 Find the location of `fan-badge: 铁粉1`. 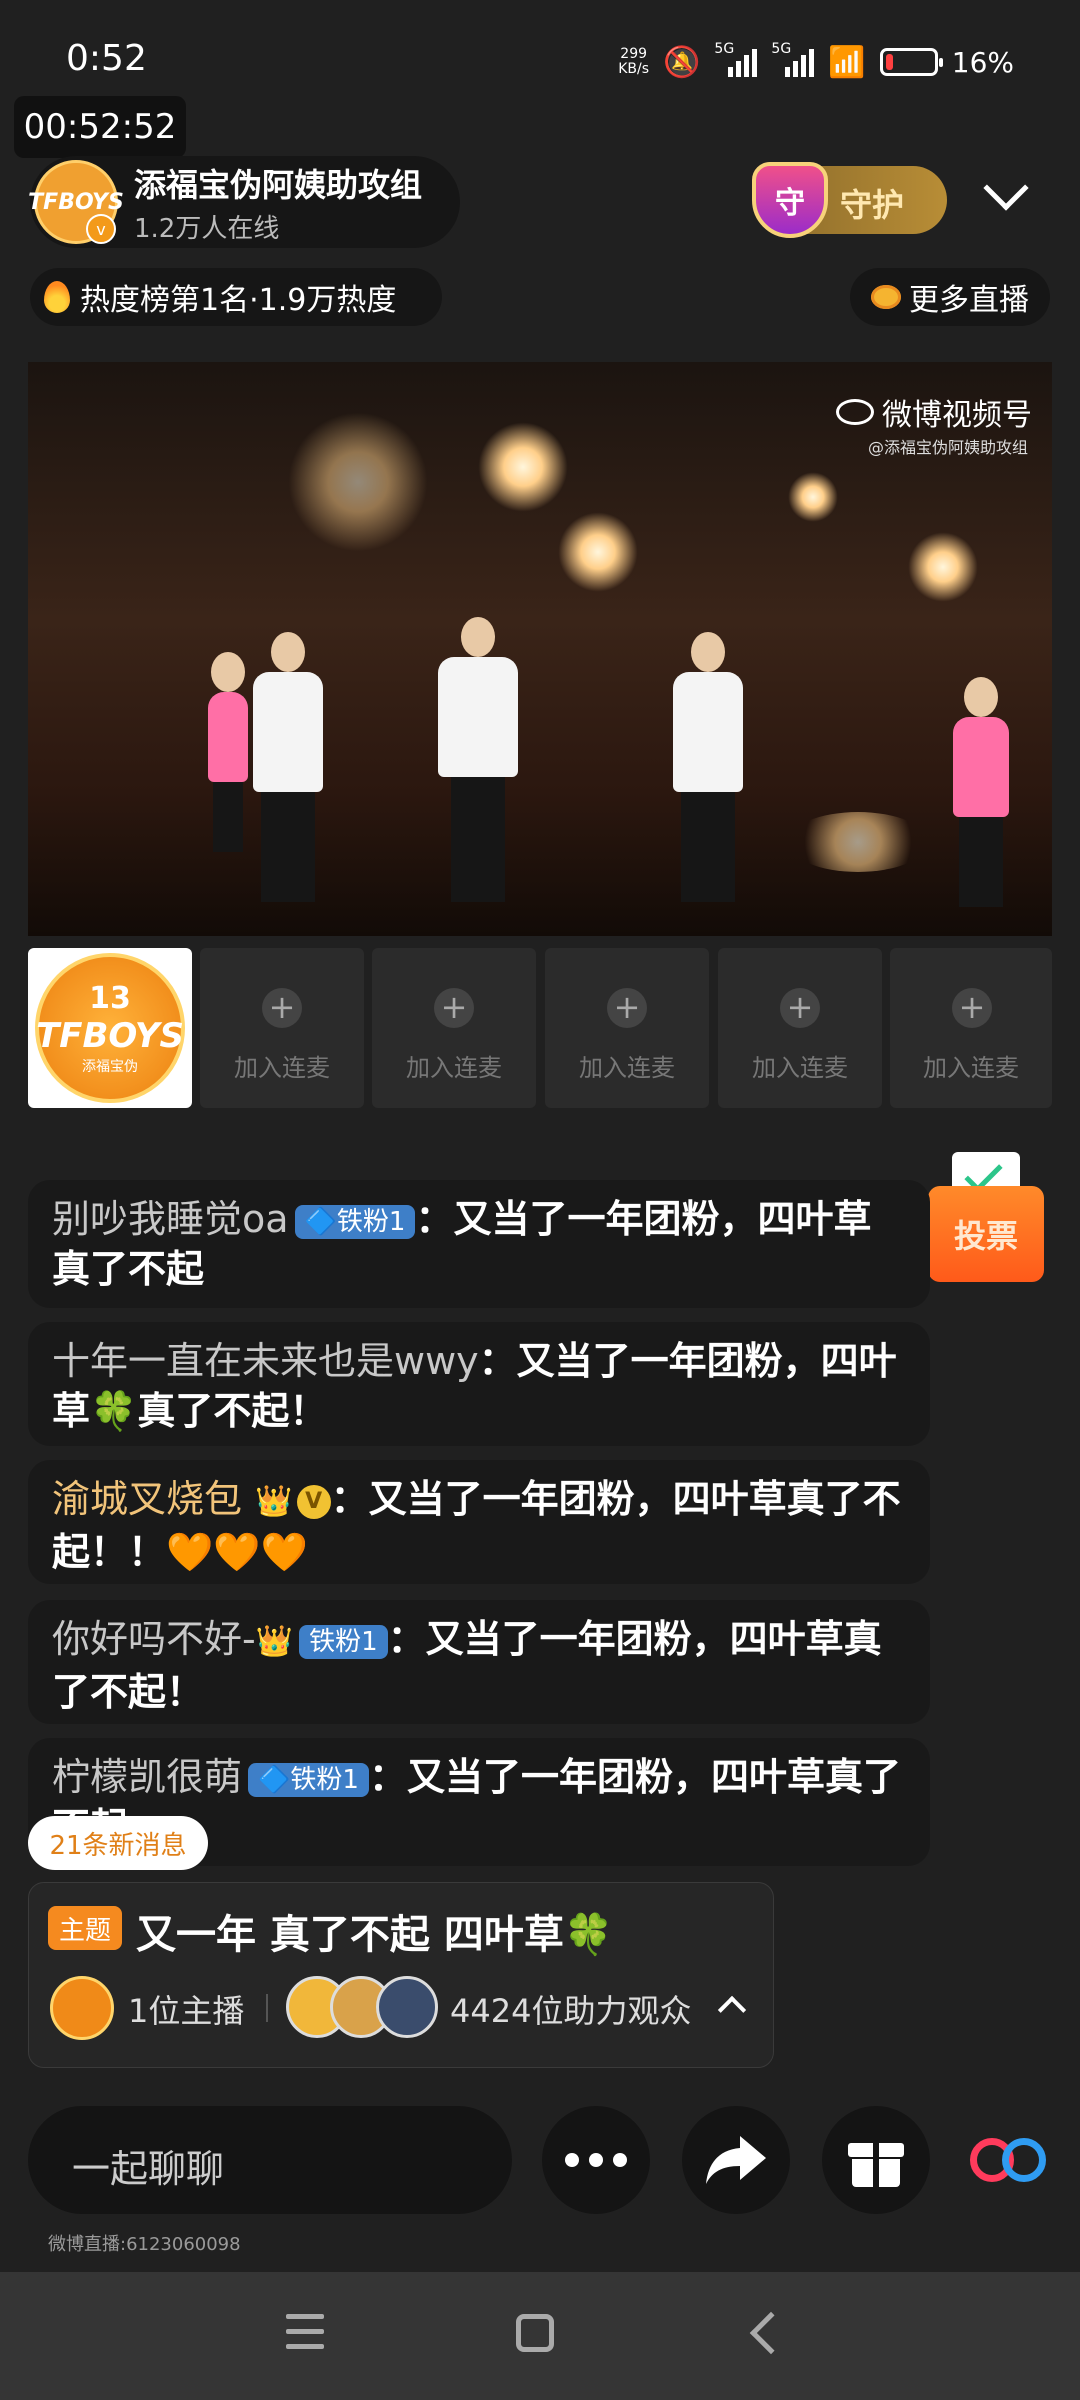

fan-badge: 铁粉1 is located at coordinates (343, 1641).